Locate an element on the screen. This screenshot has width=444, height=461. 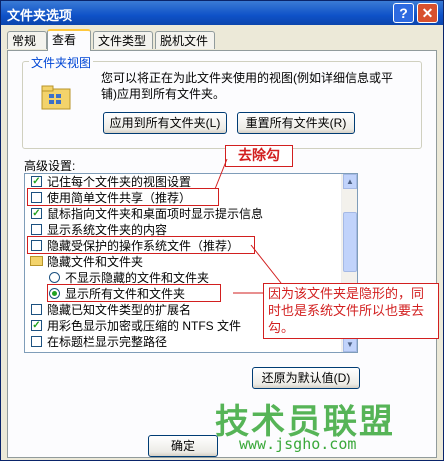
tab-file-types: 文件类型 is located at coordinates (123, 40).